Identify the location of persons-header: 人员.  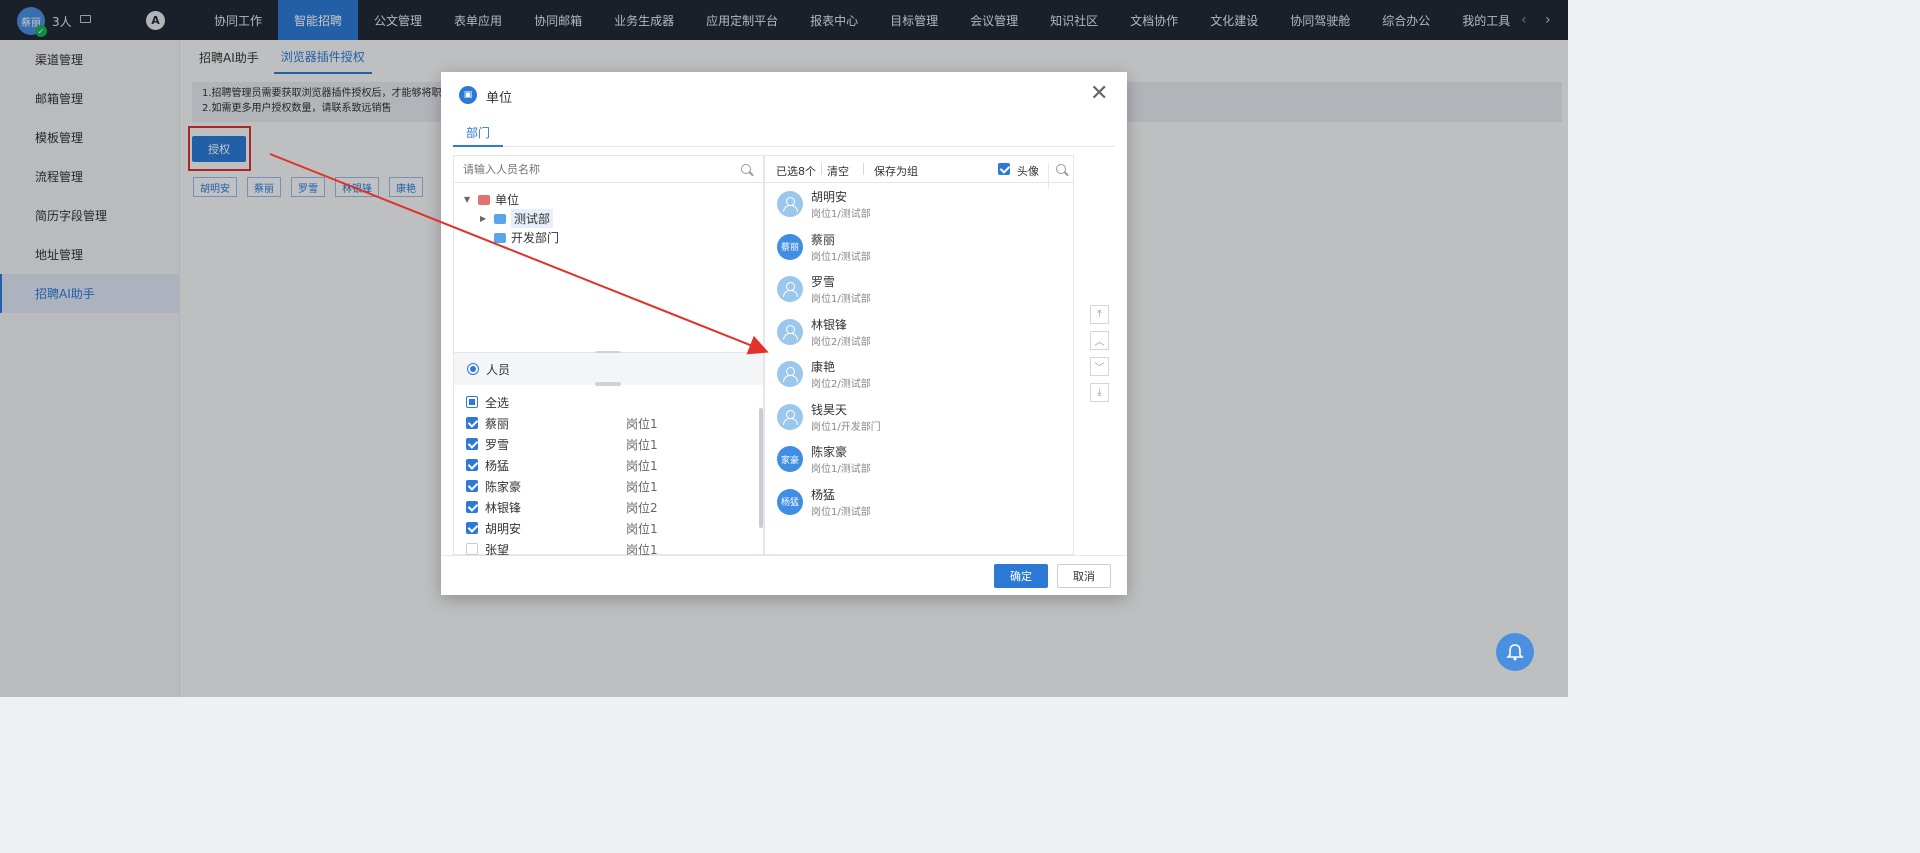
(608, 369).